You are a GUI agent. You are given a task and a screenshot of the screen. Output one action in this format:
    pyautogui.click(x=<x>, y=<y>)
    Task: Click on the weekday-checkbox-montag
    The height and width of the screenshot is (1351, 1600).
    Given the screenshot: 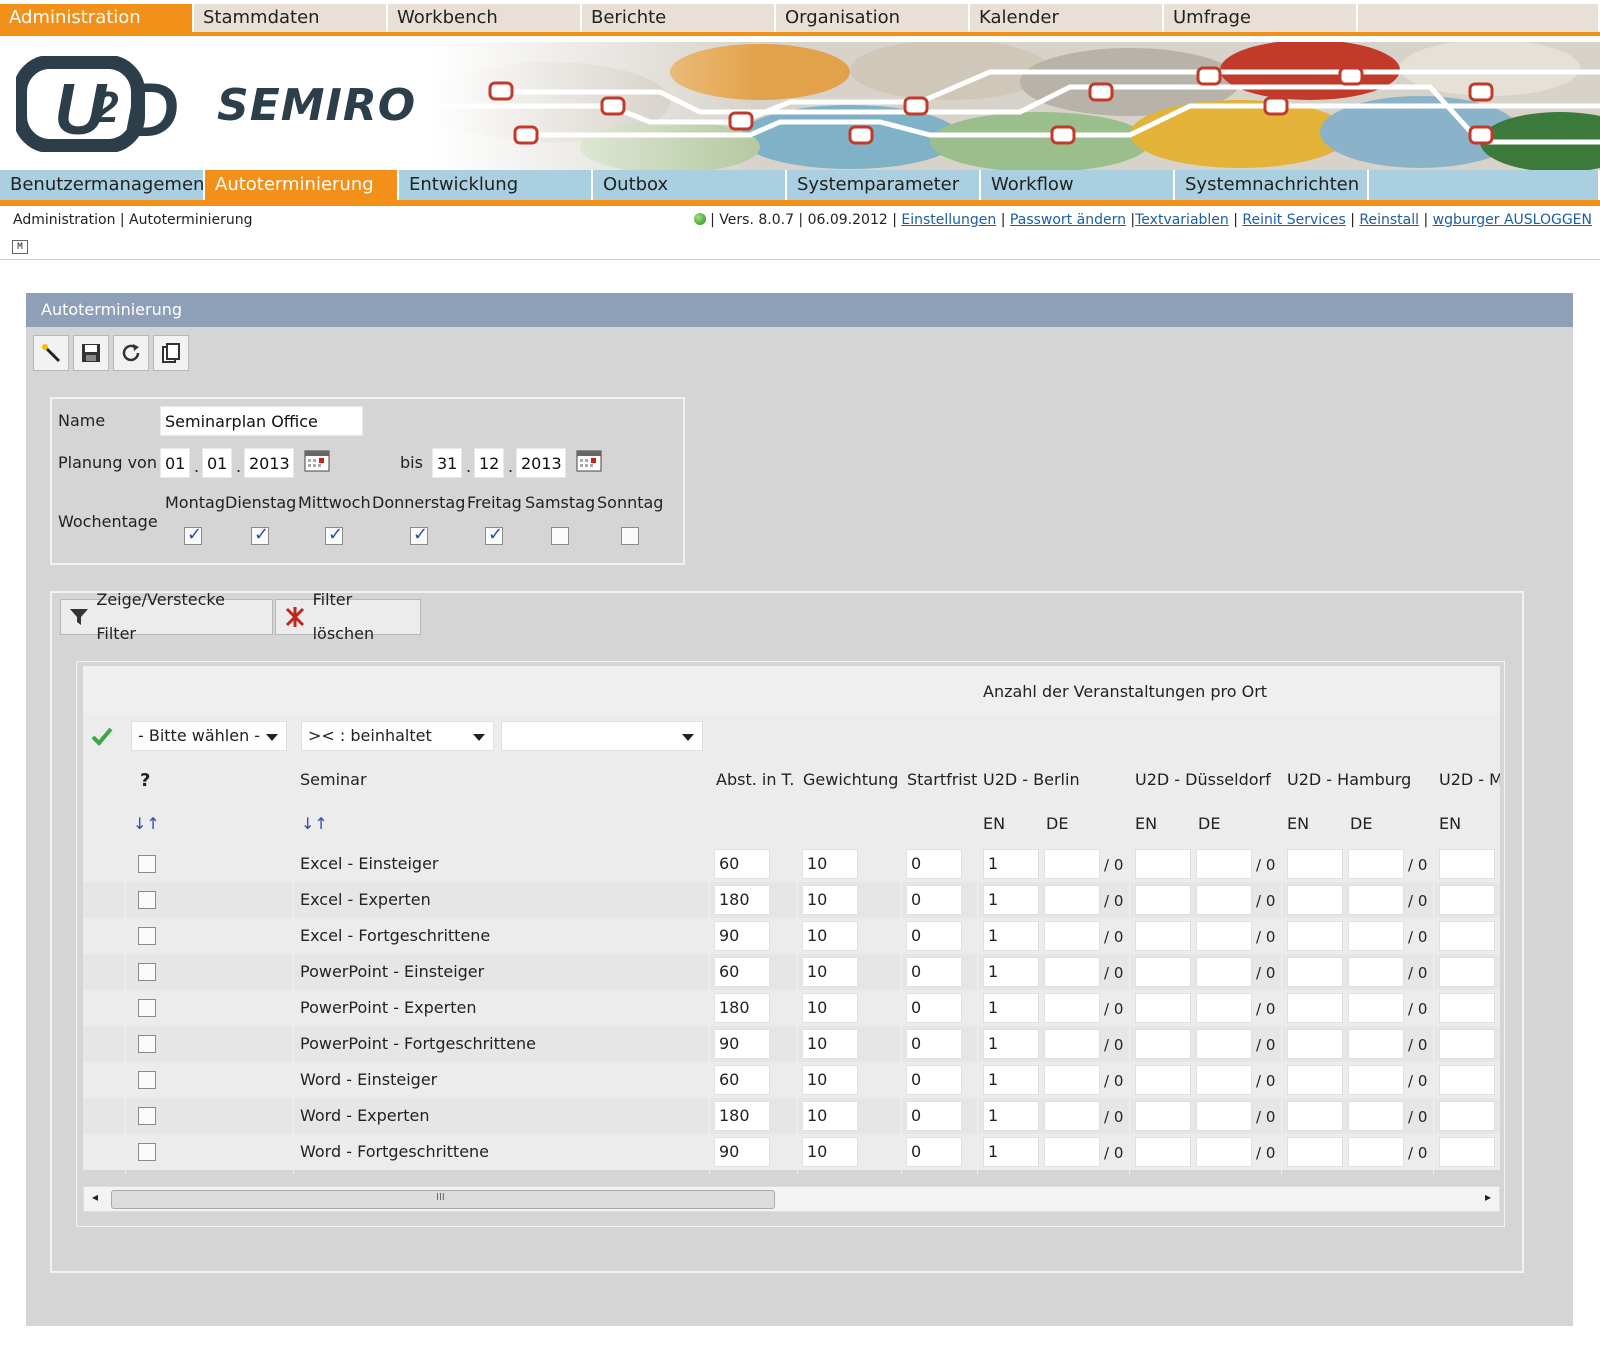 What is the action you would take?
    pyautogui.click(x=193, y=534)
    